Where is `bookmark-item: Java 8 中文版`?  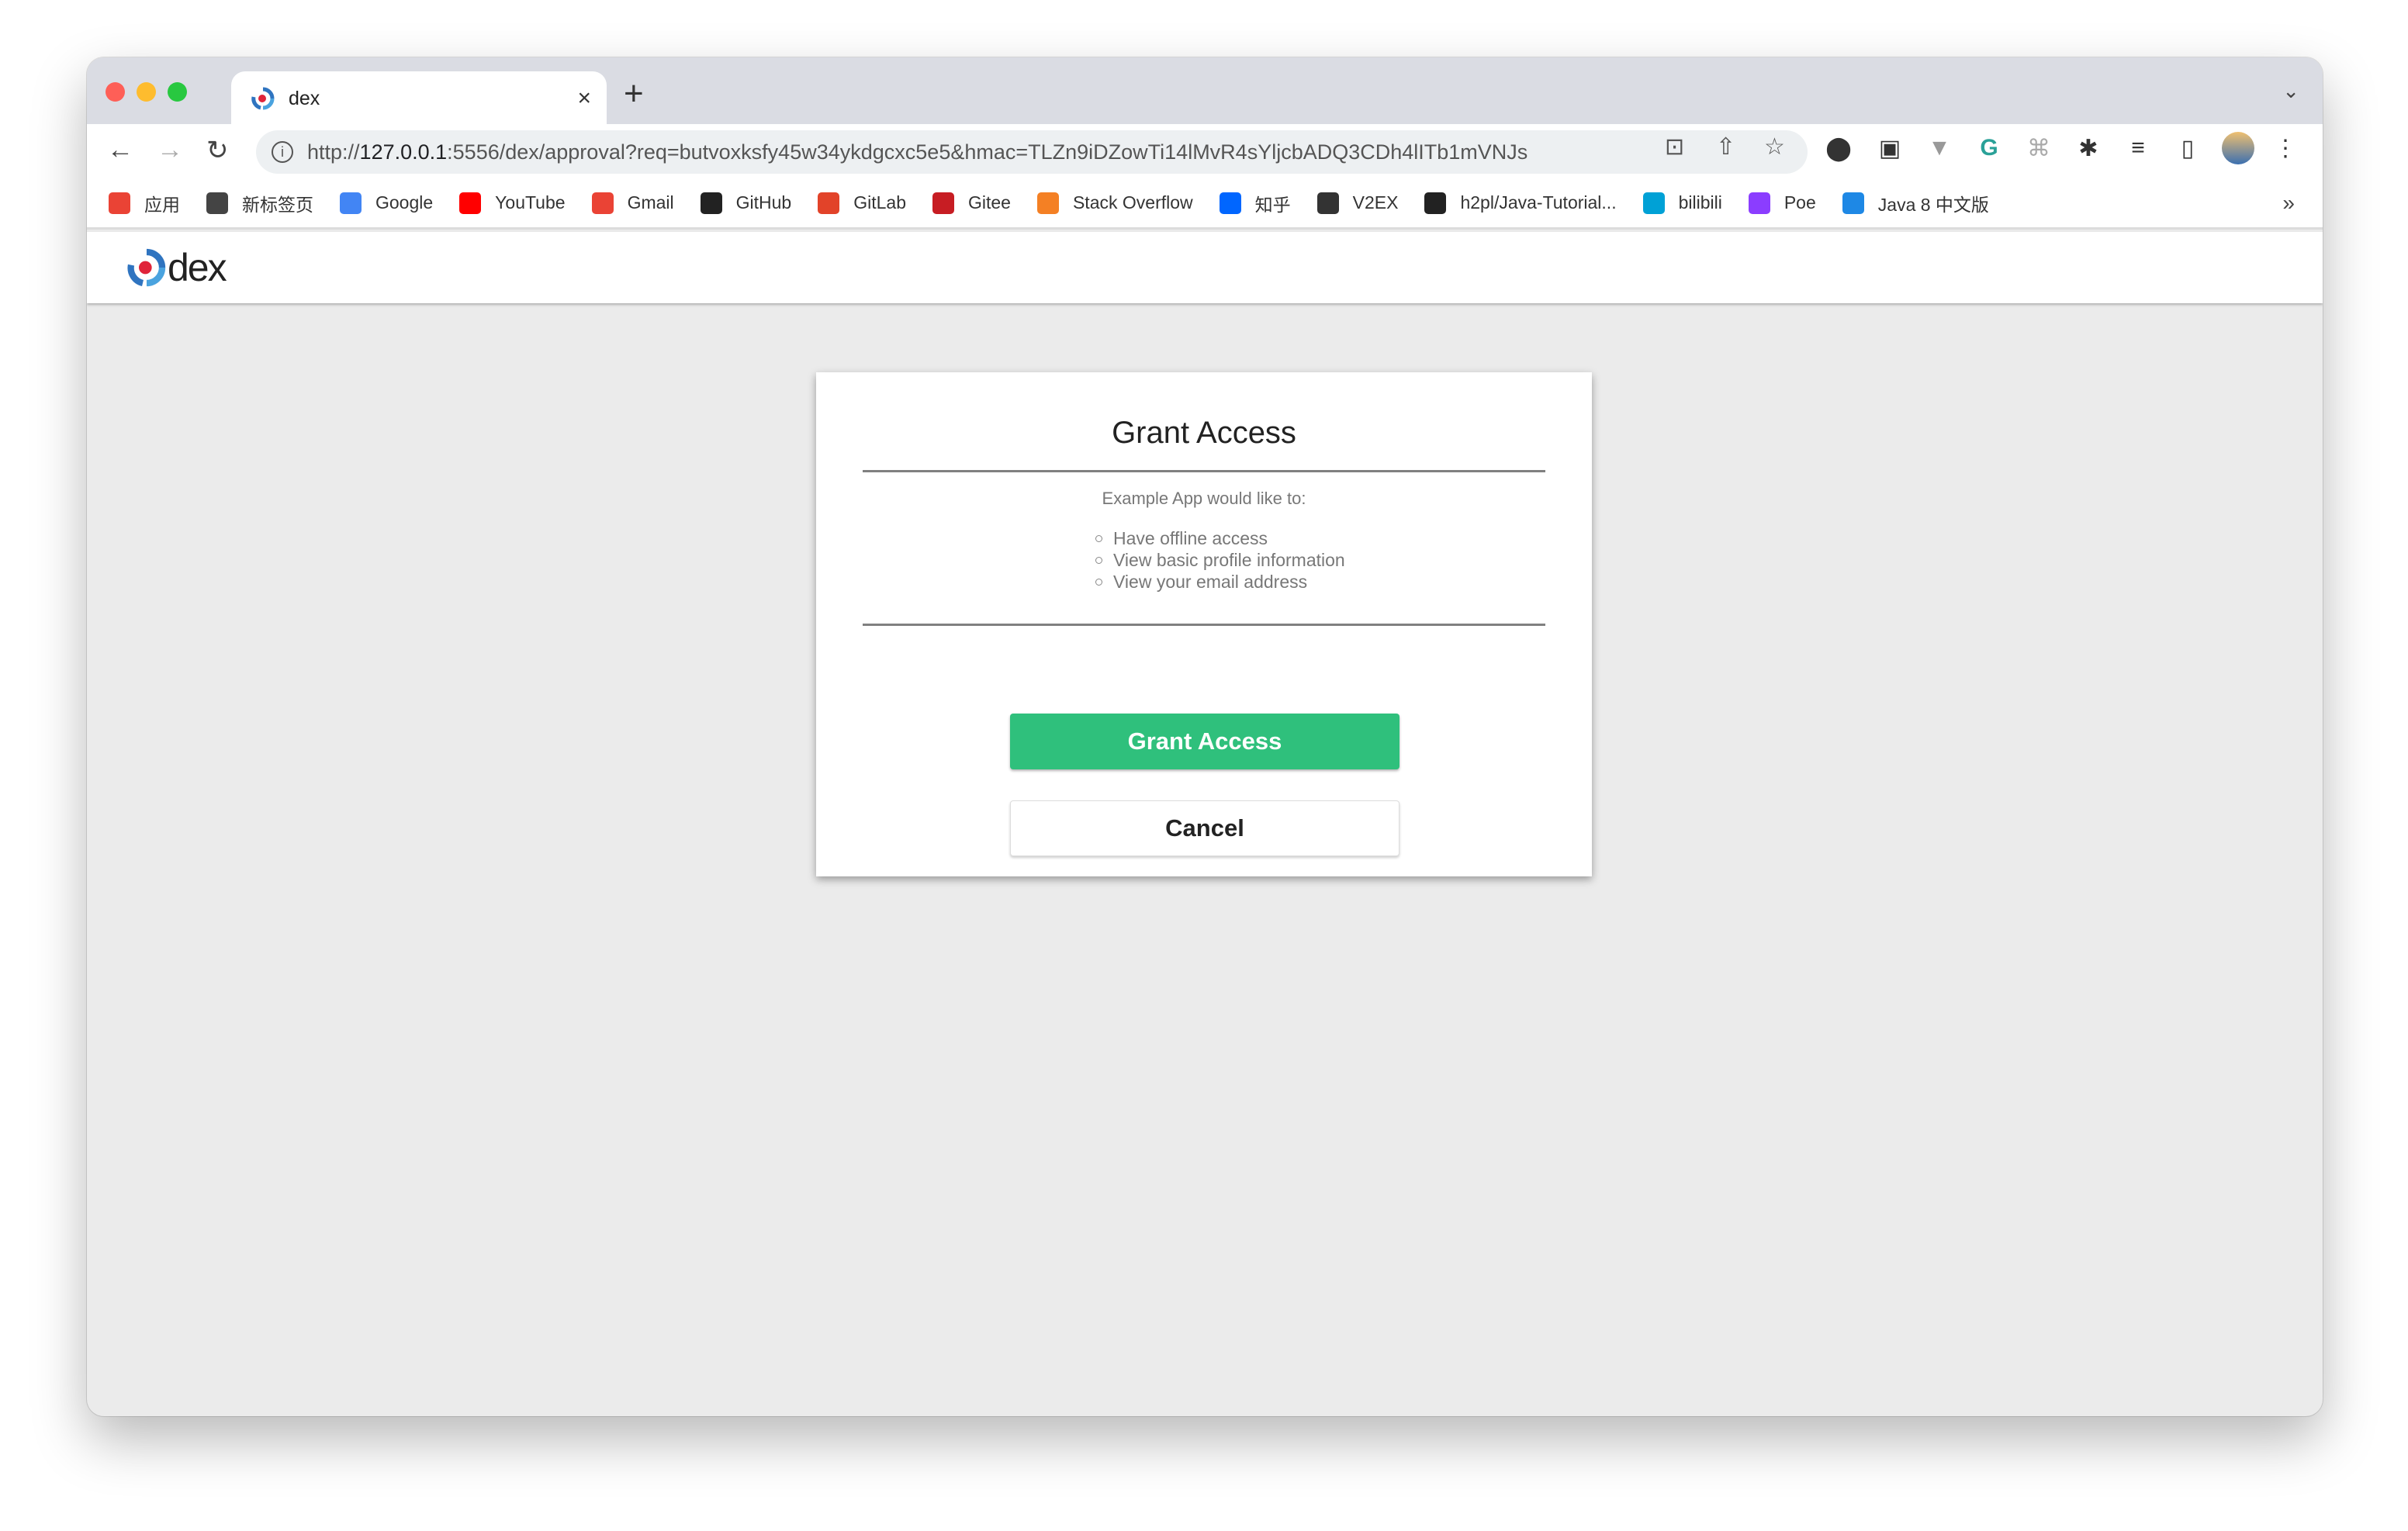 bookmark-item: Java 8 中文版 is located at coordinates (1916, 203).